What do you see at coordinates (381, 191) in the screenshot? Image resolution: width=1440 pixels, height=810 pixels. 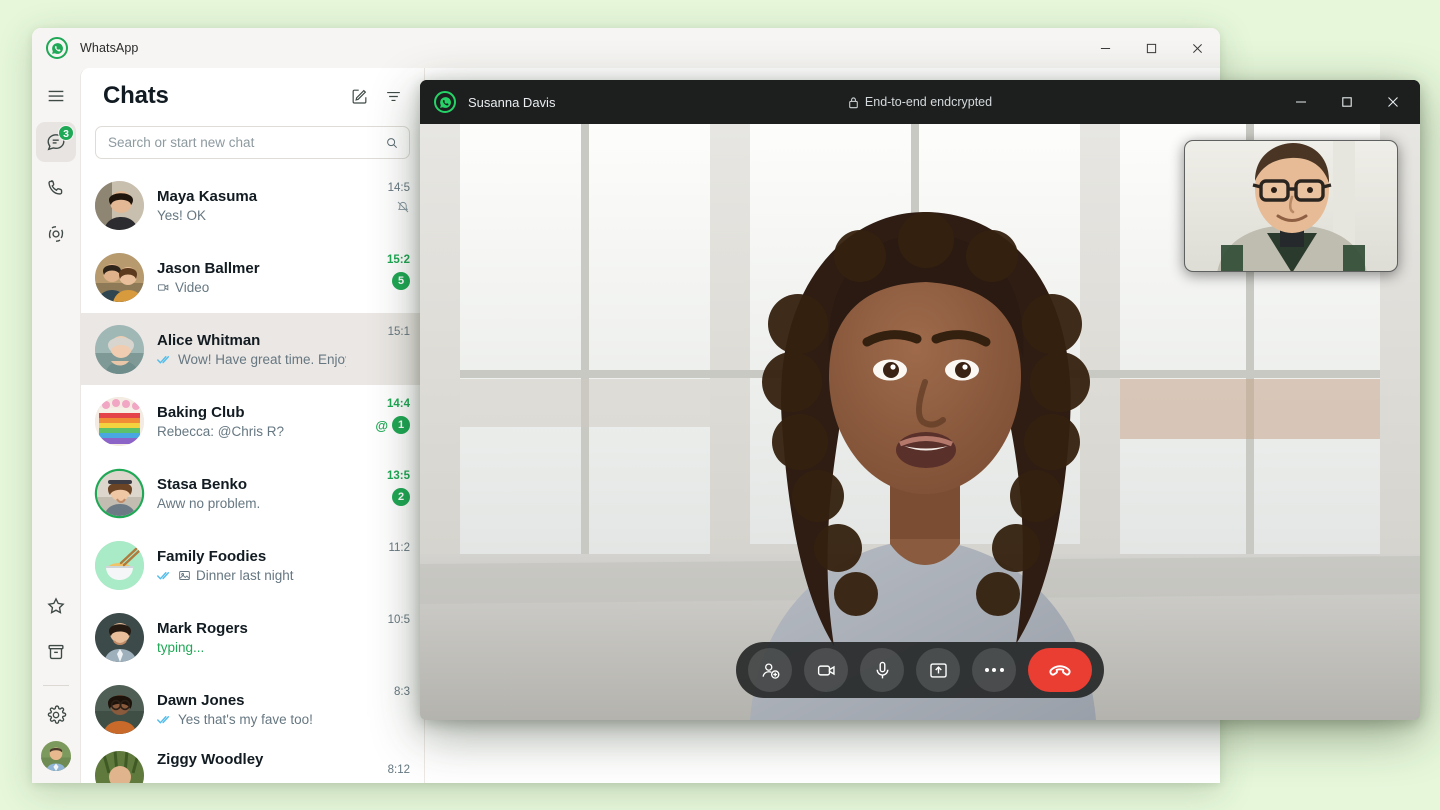 I see `chat-item-right: 14:5` at bounding box center [381, 191].